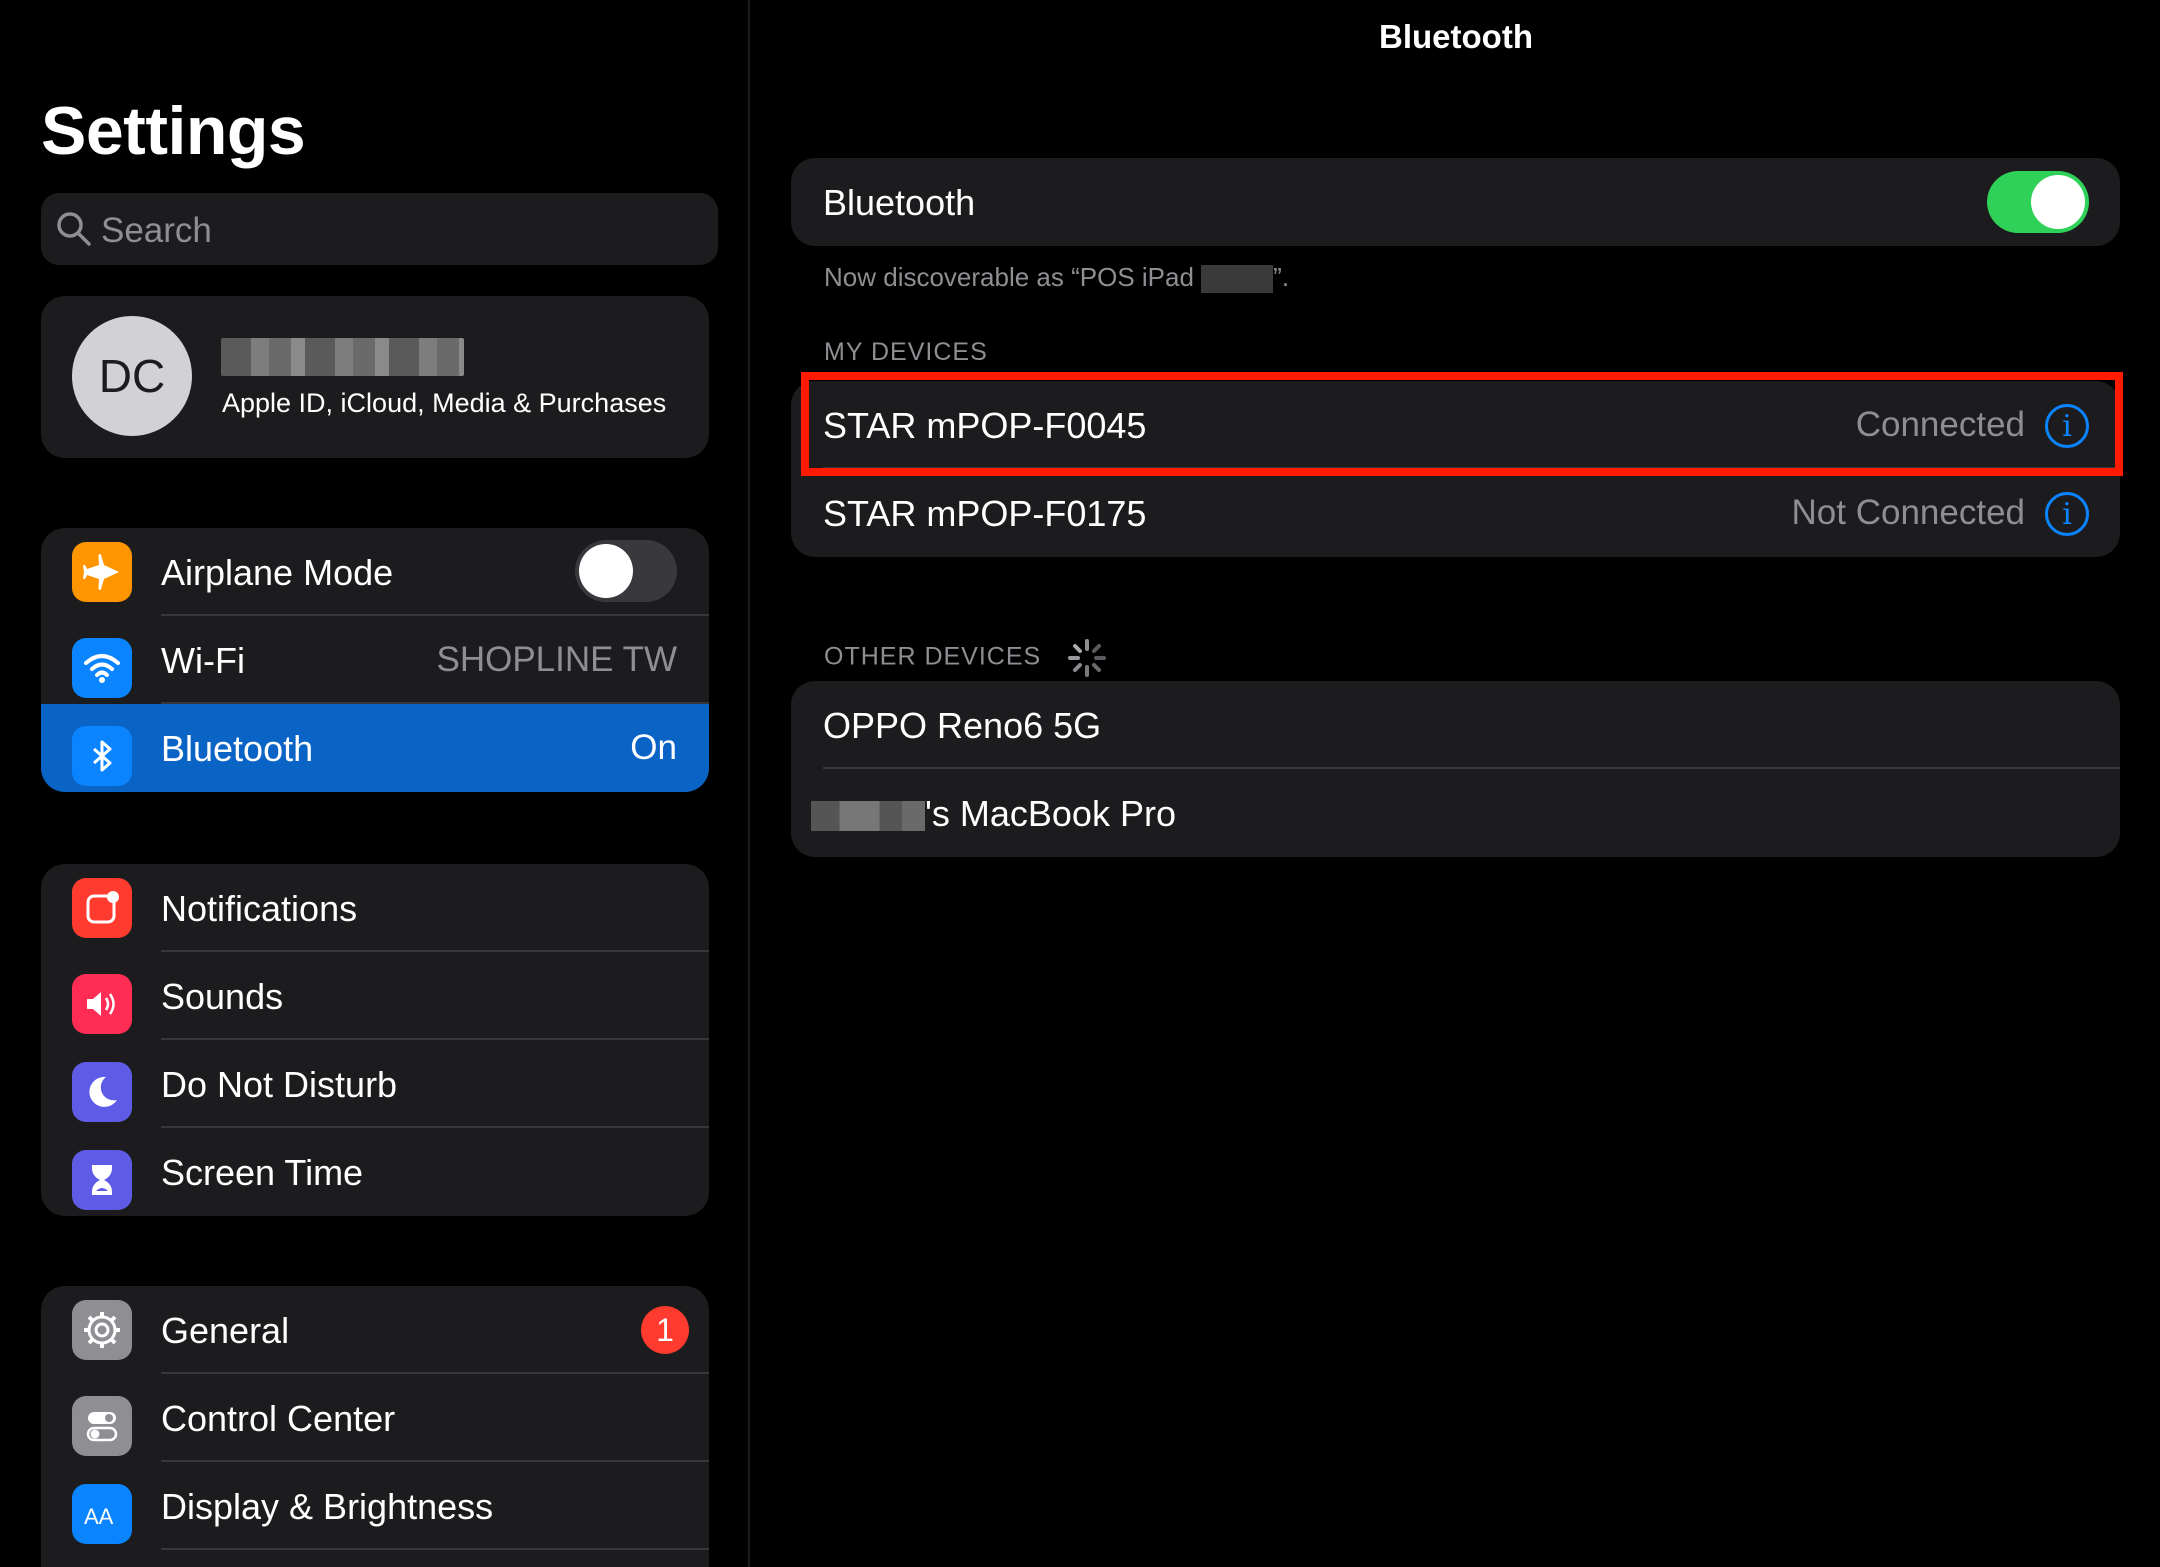 The height and width of the screenshot is (1567, 2160). What do you see at coordinates (278, 1418) in the screenshot?
I see `control-center-label: Control Center` at bounding box center [278, 1418].